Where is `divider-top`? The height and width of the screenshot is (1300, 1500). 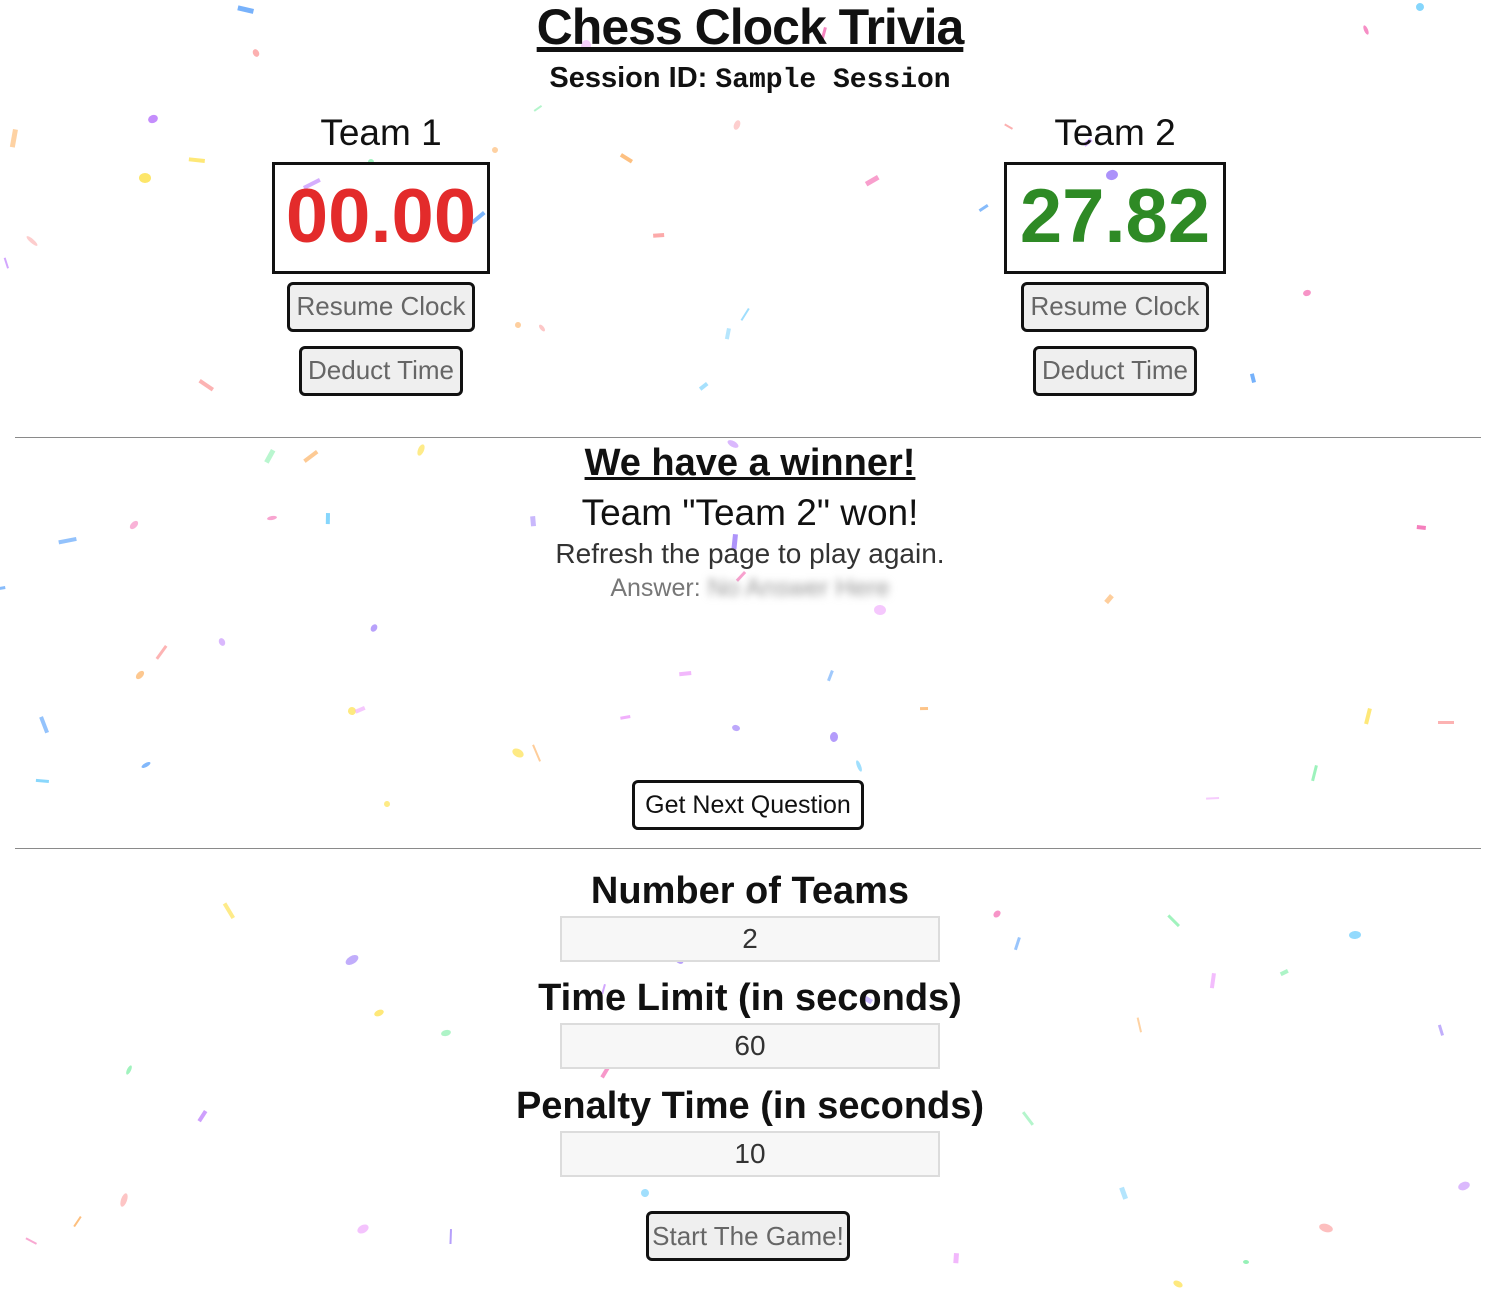 divider-top is located at coordinates (748, 437).